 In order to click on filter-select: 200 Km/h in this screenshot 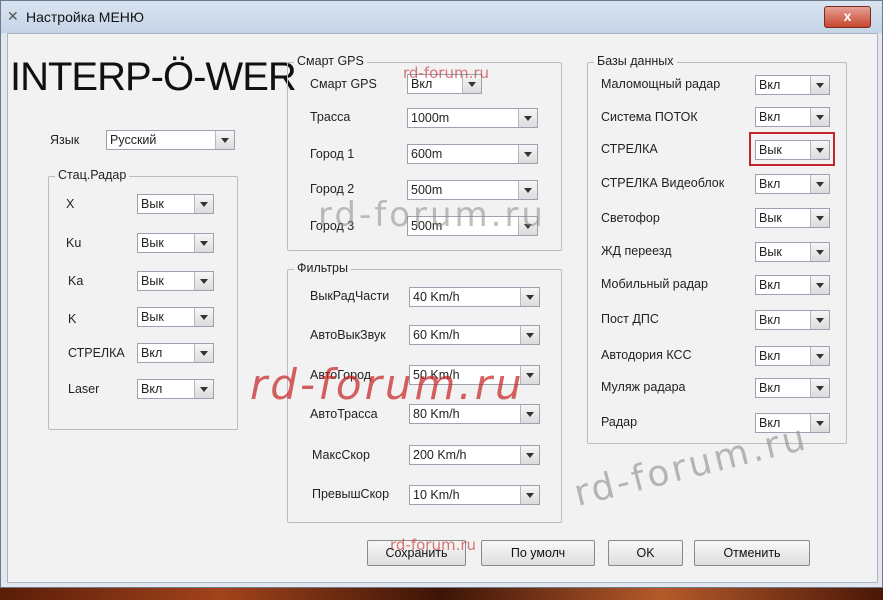, I will do `click(474, 455)`.